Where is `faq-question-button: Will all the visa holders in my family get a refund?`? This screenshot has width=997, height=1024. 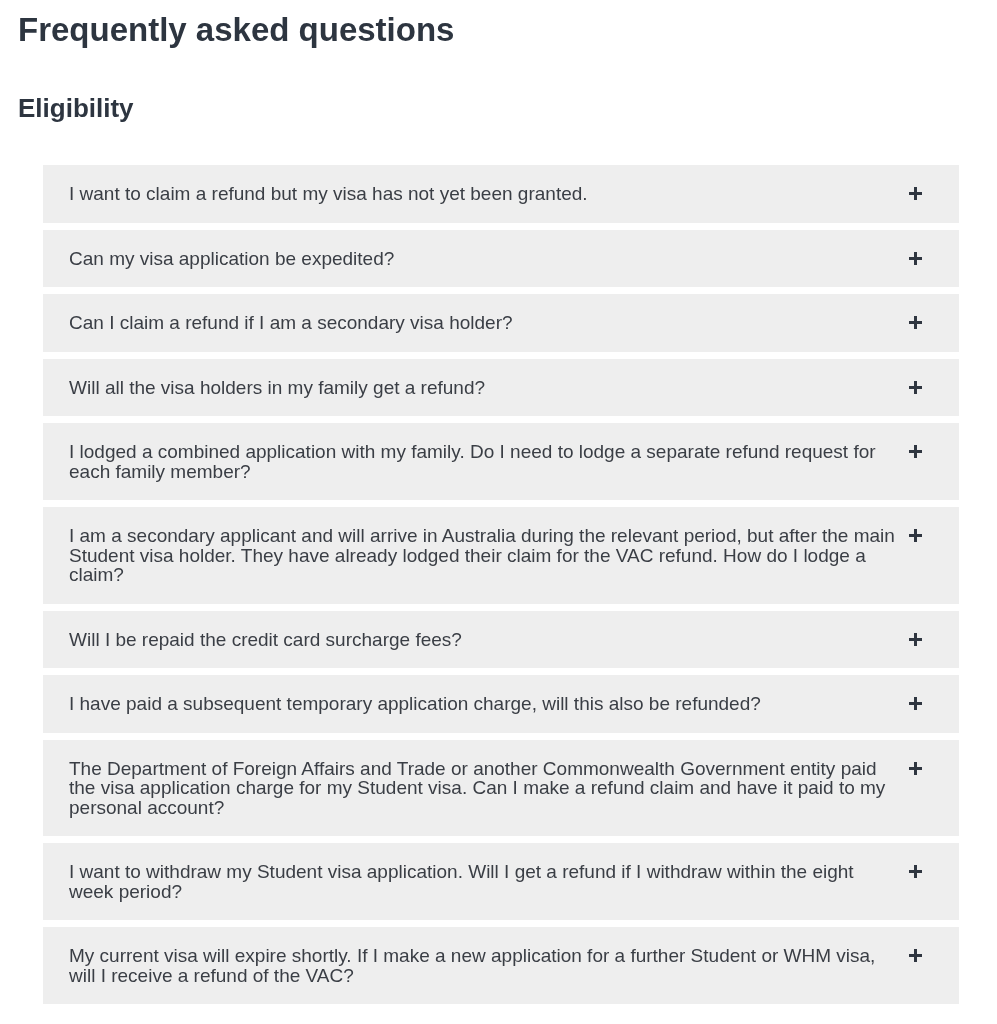 faq-question-button: Will all the visa holders in my family get a refund? is located at coordinates (501, 387).